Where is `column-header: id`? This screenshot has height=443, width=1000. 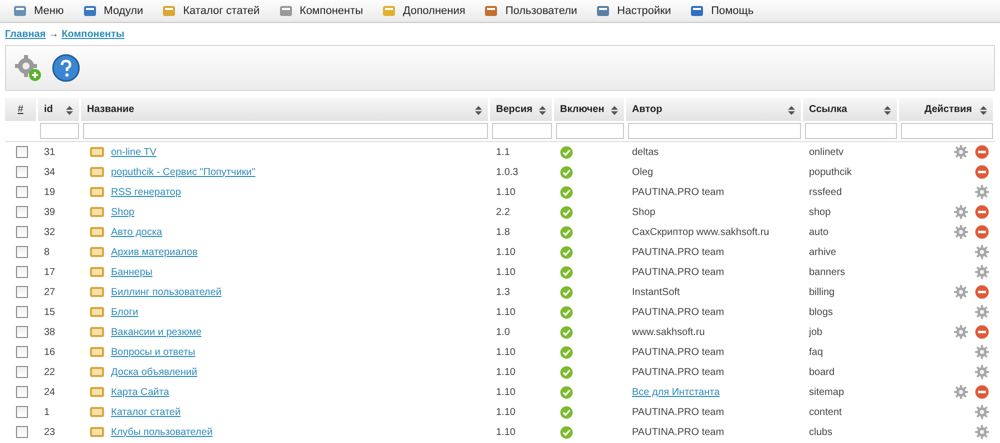
column-header: id is located at coordinates (59, 109).